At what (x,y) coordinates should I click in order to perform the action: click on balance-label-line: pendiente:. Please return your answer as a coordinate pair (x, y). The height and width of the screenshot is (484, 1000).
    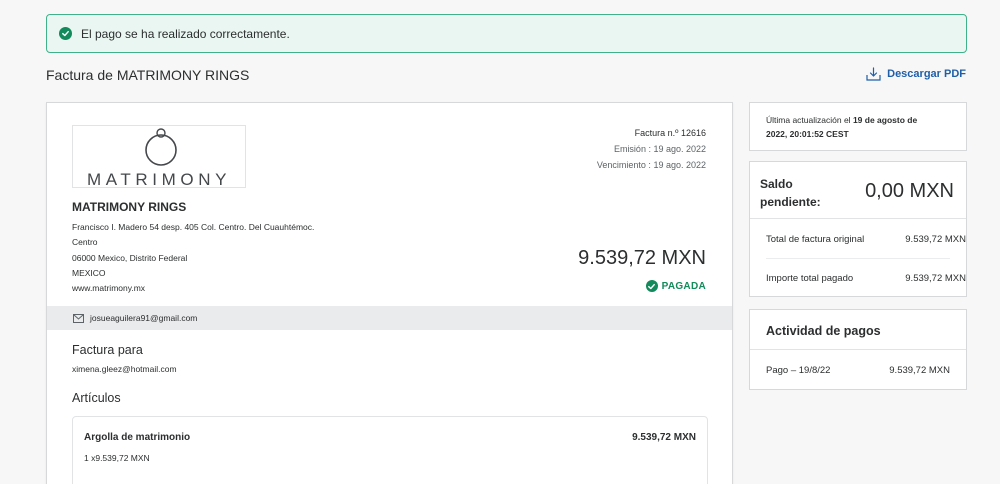
    Looking at the image, I should click on (790, 202).